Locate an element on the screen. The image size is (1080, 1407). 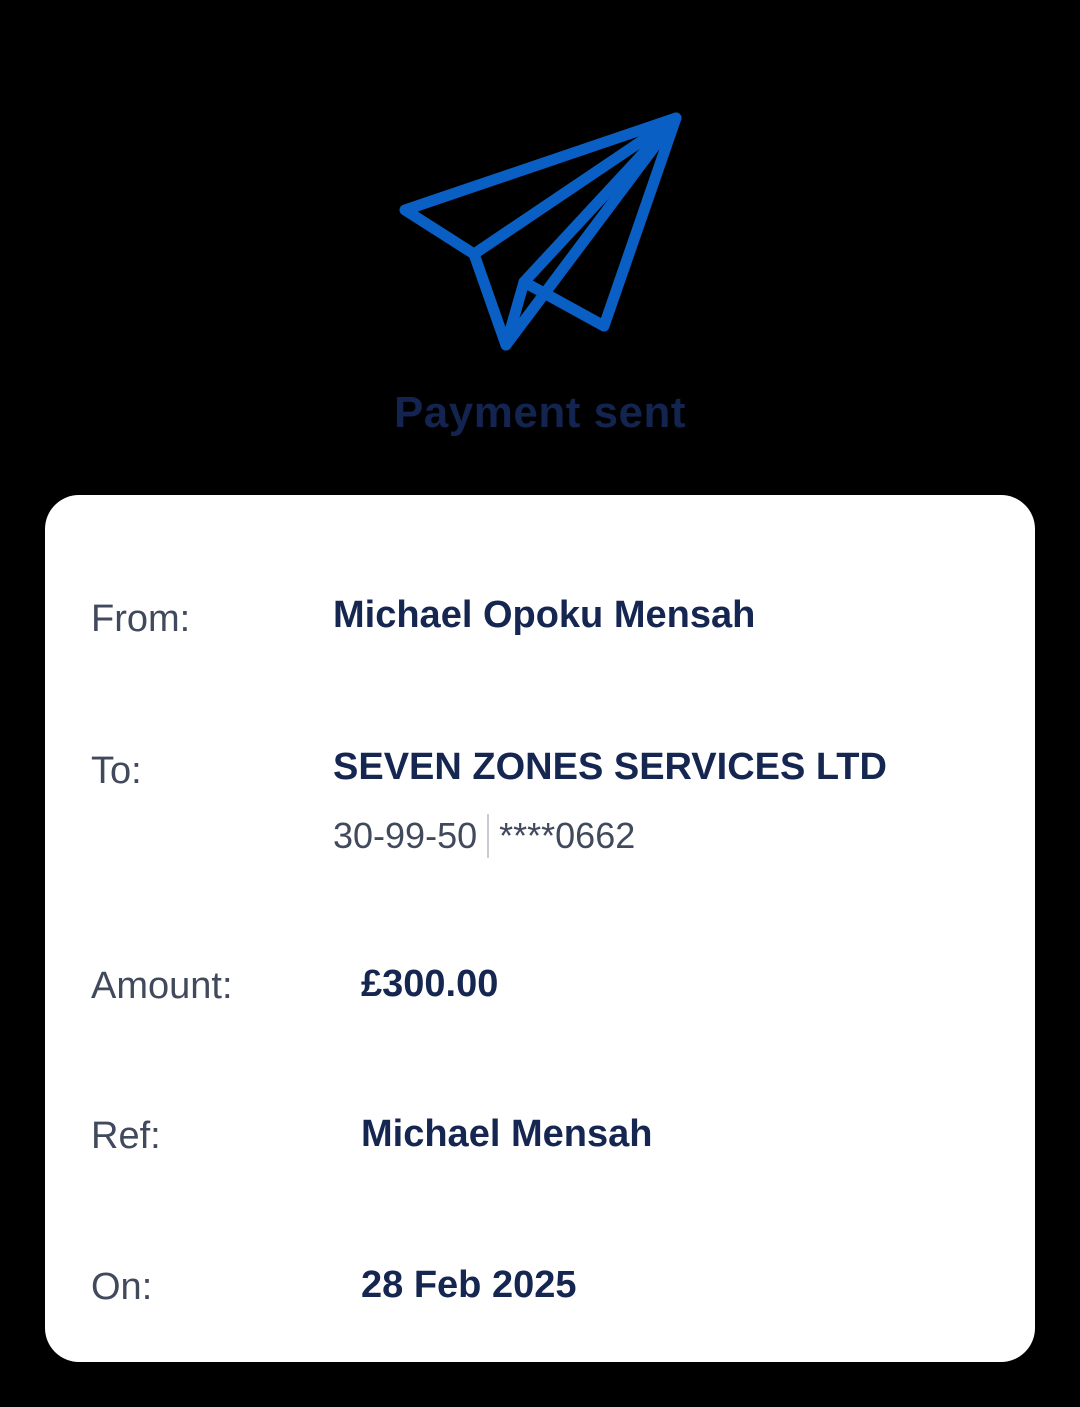
date-label: On: is located at coordinates (122, 1287).